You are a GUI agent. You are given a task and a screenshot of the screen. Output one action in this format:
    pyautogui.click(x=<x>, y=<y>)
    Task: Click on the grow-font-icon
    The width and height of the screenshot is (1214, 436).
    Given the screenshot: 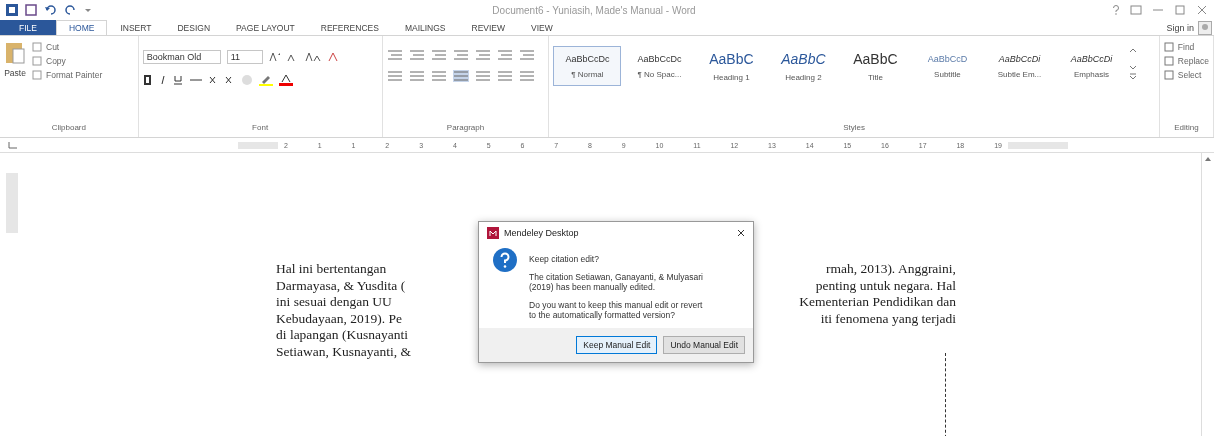 What is the action you would take?
    pyautogui.click(x=274, y=57)
    